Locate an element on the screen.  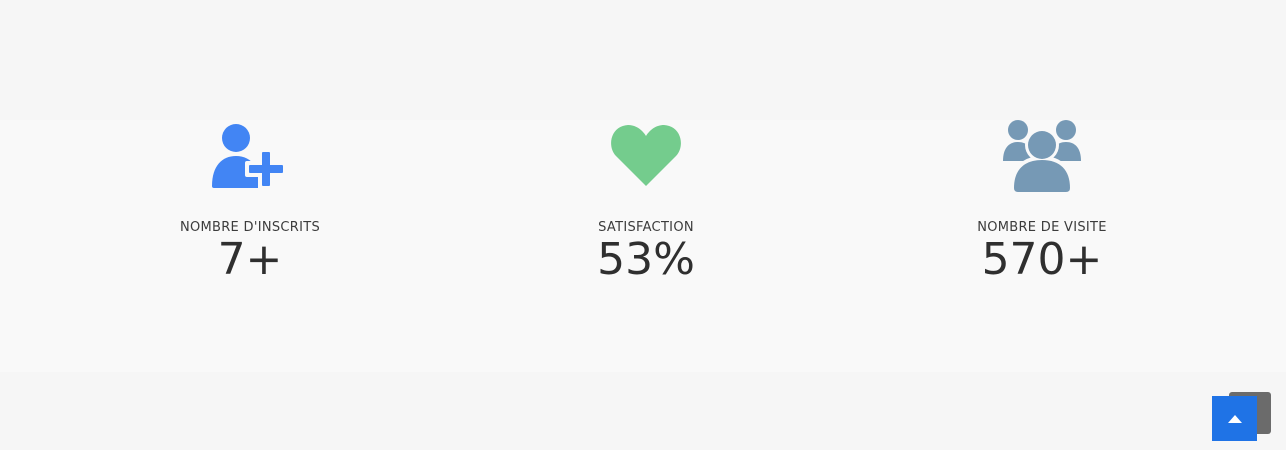
stat-value: 570+ is located at coordinates (1042, 259).